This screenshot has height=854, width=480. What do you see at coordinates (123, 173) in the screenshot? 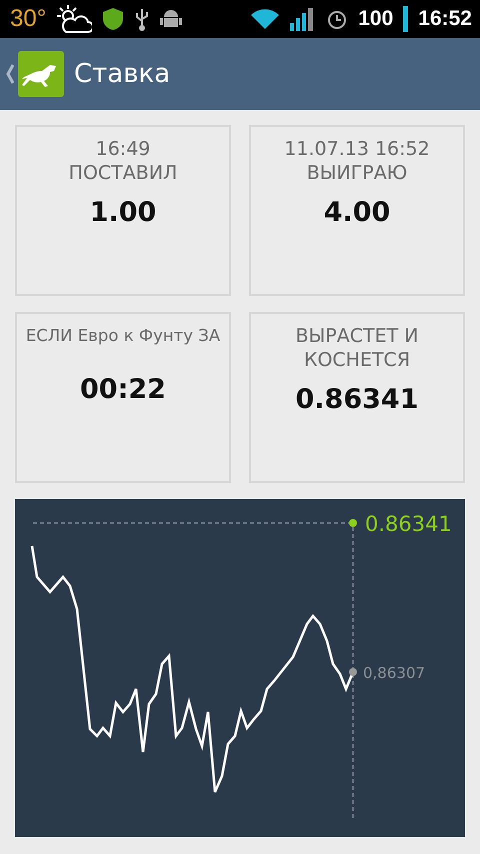
I see `card-label: ПОСТАВИЛ` at bounding box center [123, 173].